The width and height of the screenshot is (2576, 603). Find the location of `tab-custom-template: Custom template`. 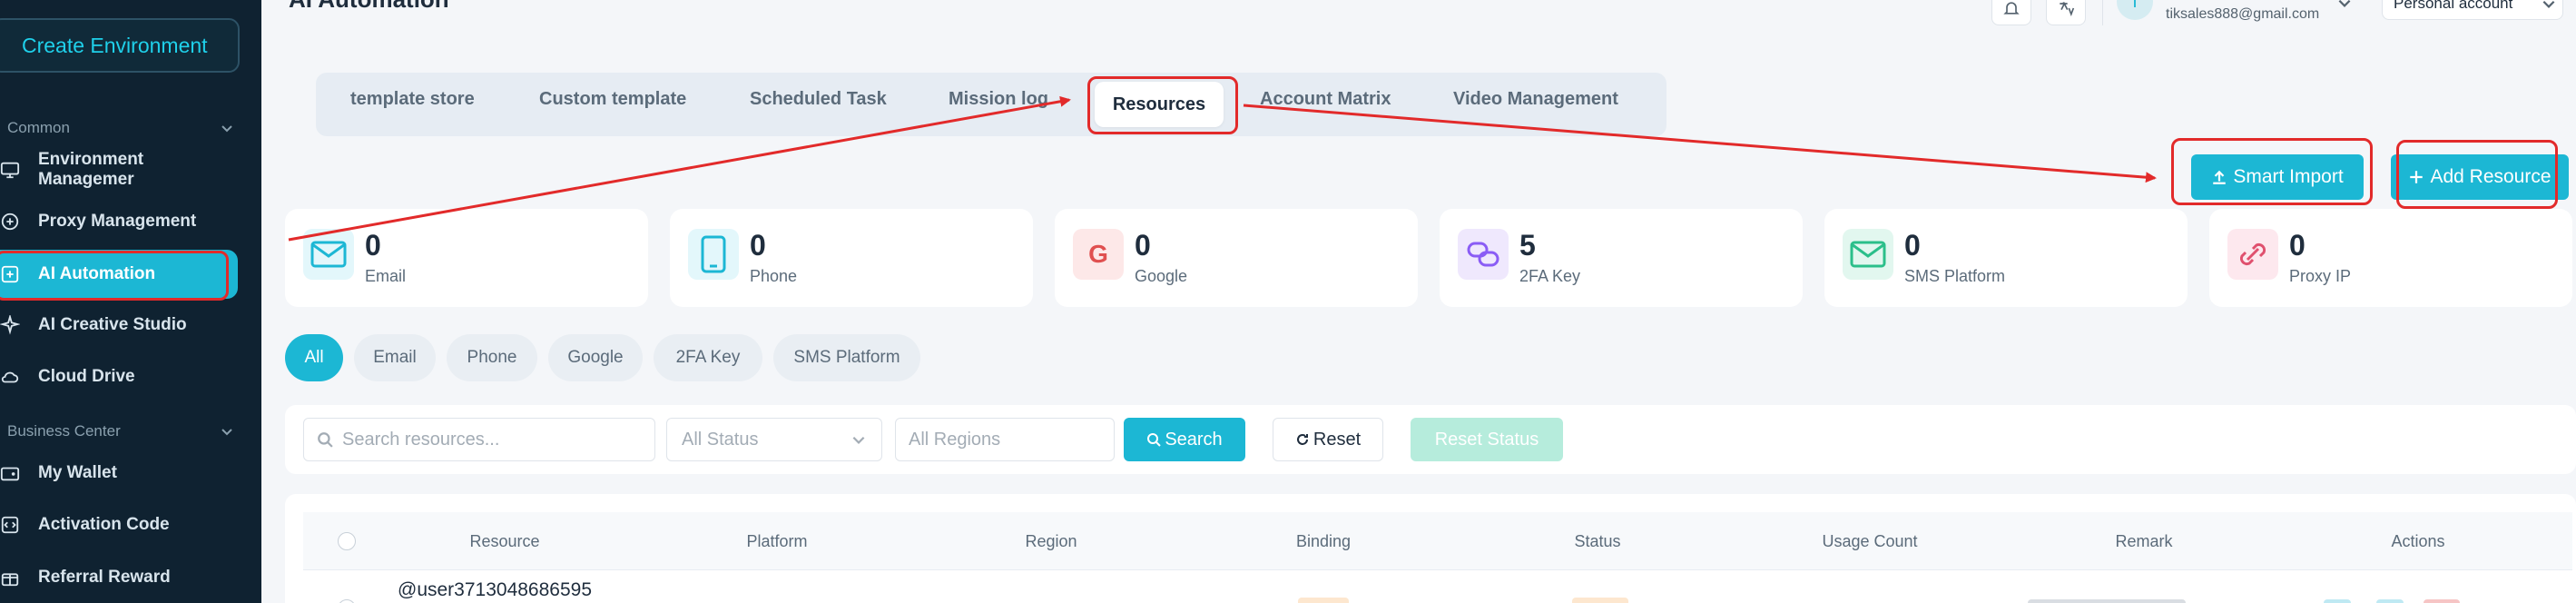

tab-custom-template: Custom template is located at coordinates (612, 99).